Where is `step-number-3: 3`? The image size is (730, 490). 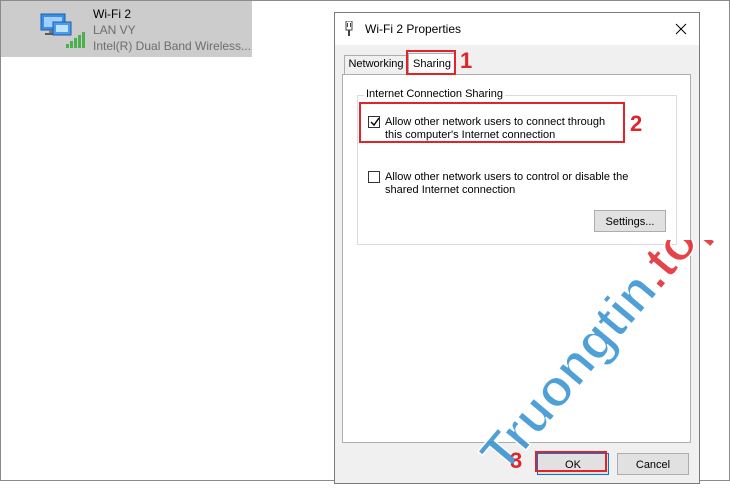
step-number-3: 3 is located at coordinates (516, 460).